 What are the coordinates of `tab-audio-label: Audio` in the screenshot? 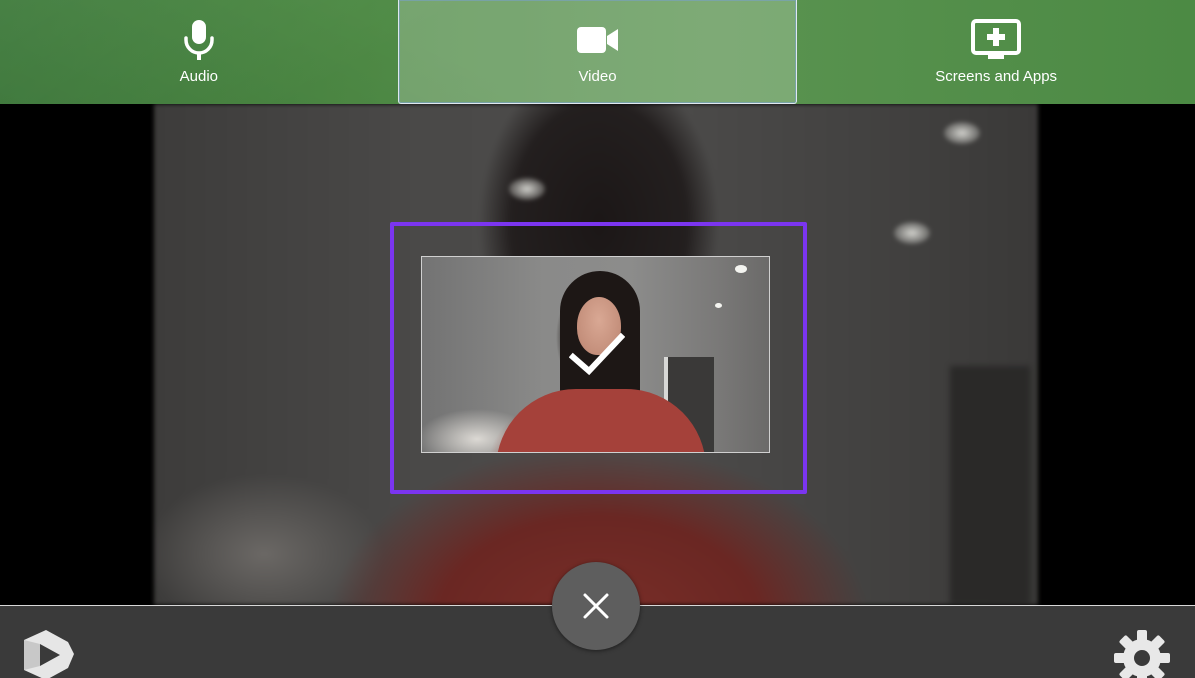 It's located at (199, 76).